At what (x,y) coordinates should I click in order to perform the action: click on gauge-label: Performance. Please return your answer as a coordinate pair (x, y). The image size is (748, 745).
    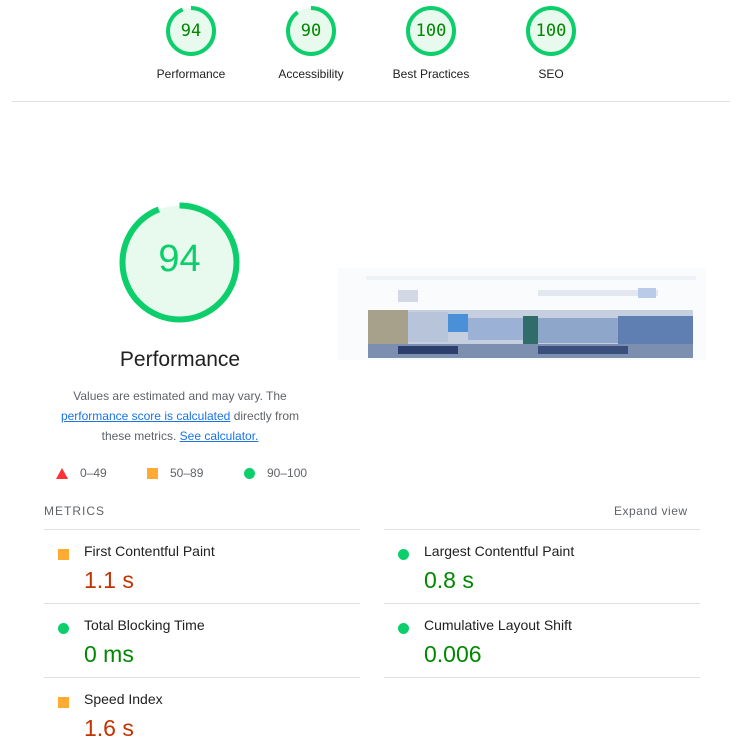
    Looking at the image, I should click on (191, 74).